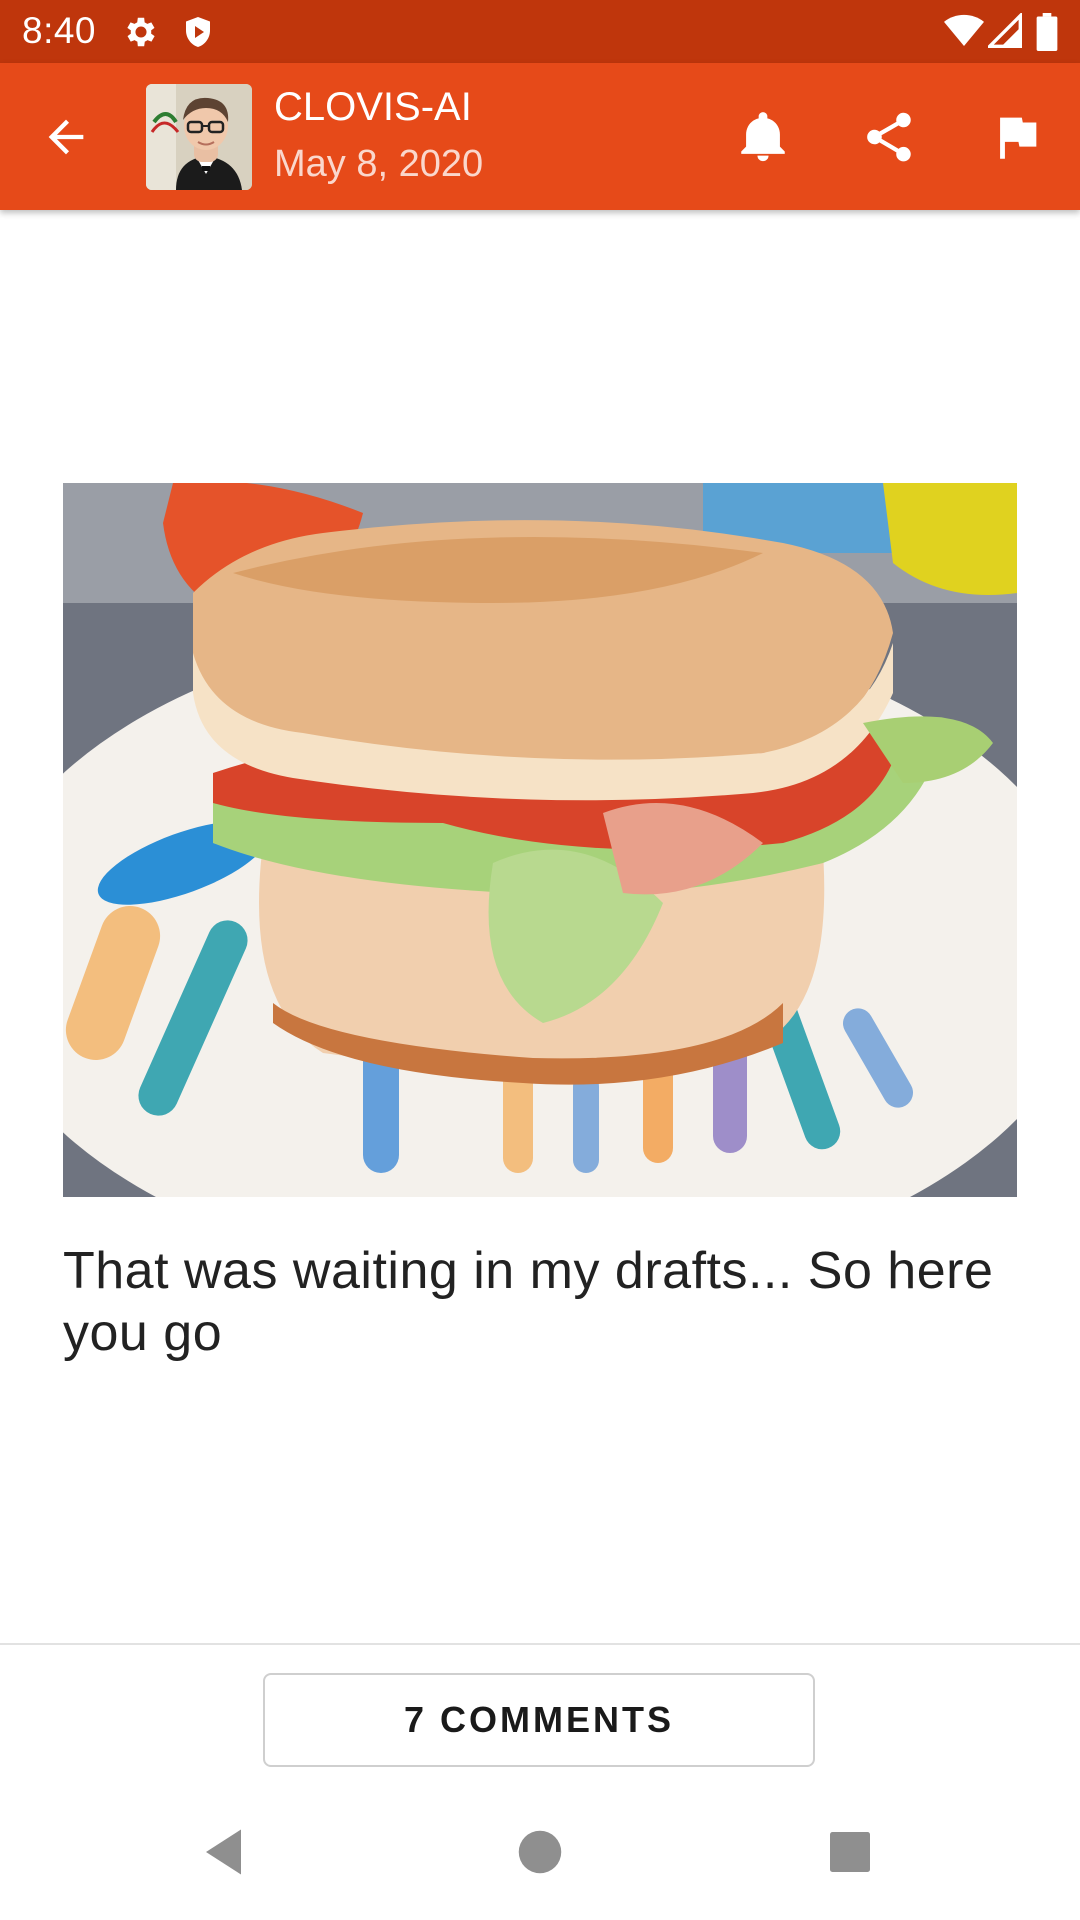  I want to click on navigation-bar, so click(540, 1850).